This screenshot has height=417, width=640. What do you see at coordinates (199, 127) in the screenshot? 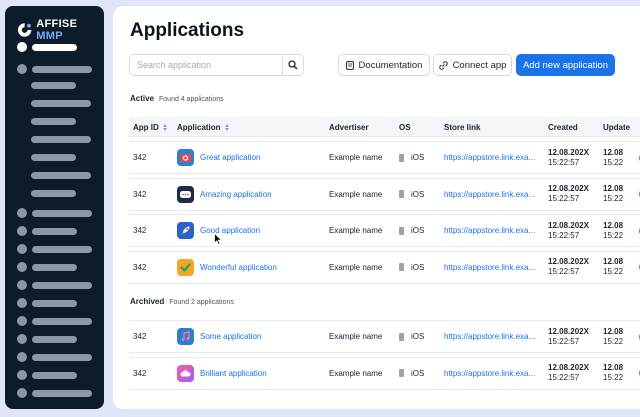
I see `column-header-label: Application` at bounding box center [199, 127].